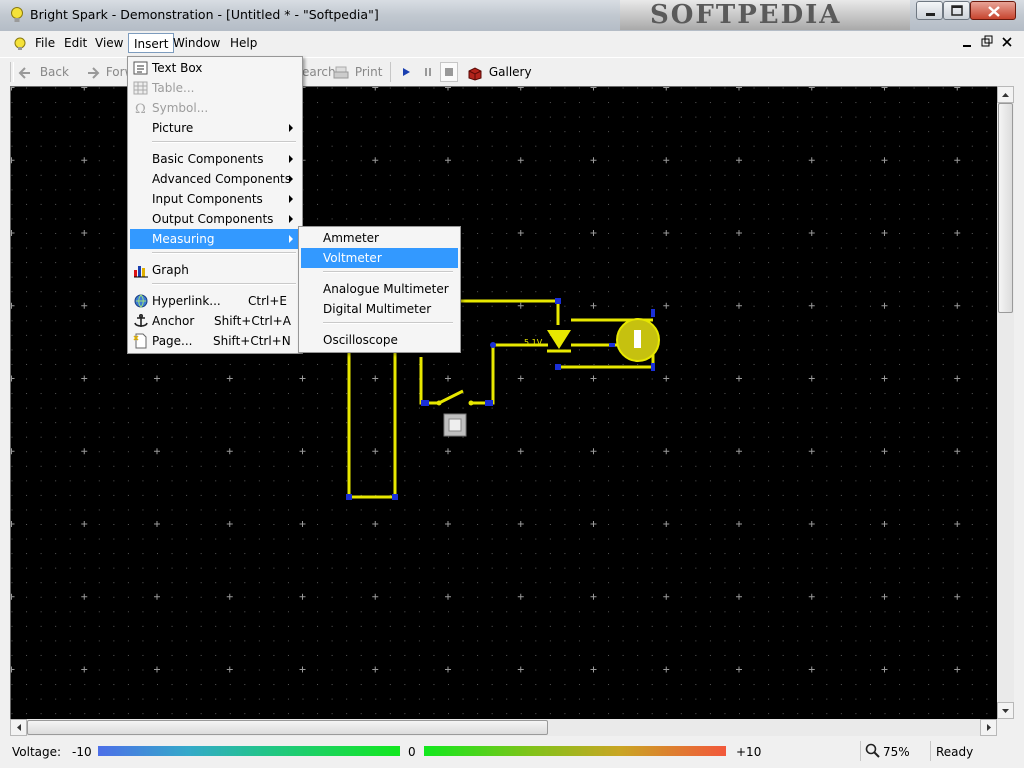  Describe the element at coordinates (638, 340) in the screenshot. I see `bulb-component` at that location.